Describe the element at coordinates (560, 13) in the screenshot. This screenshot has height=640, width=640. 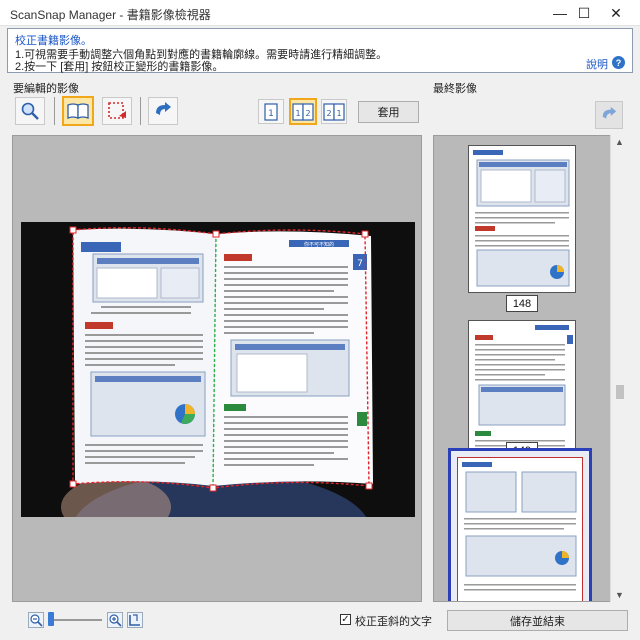
I see `minimize-icon: —` at that location.